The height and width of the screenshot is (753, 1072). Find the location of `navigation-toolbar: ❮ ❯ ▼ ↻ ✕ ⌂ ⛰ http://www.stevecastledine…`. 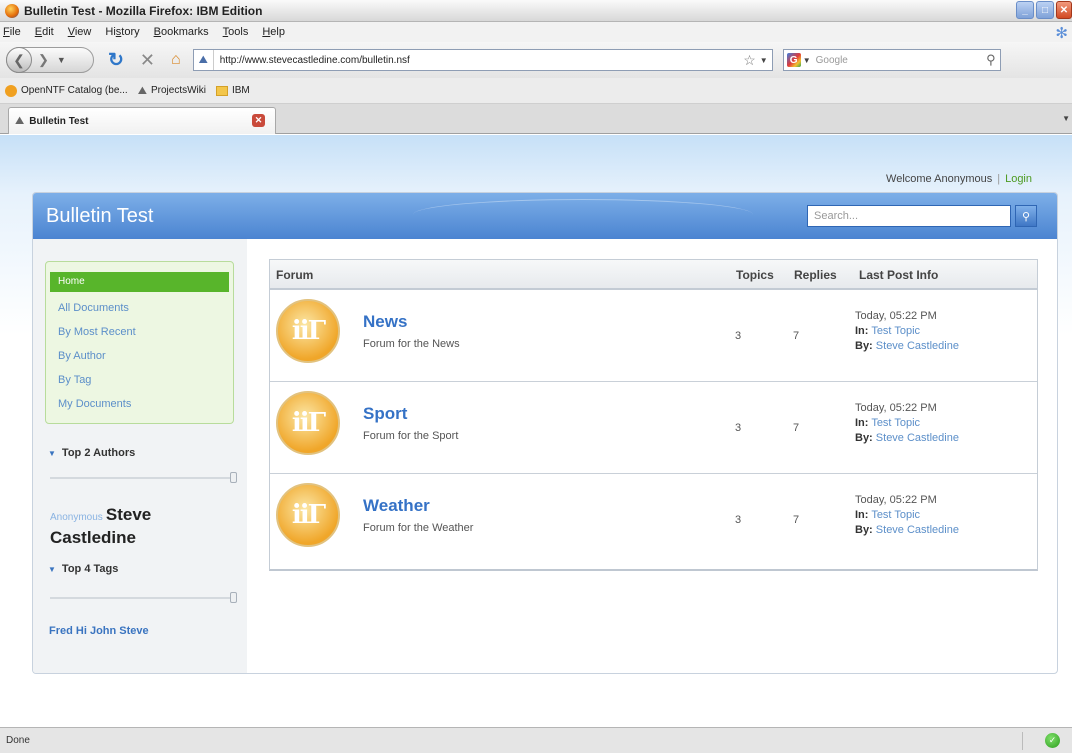

navigation-toolbar: ❮ ❯ ▼ ↻ ✕ ⌂ ⛰ http://www.stevecastledine… is located at coordinates (536, 60).